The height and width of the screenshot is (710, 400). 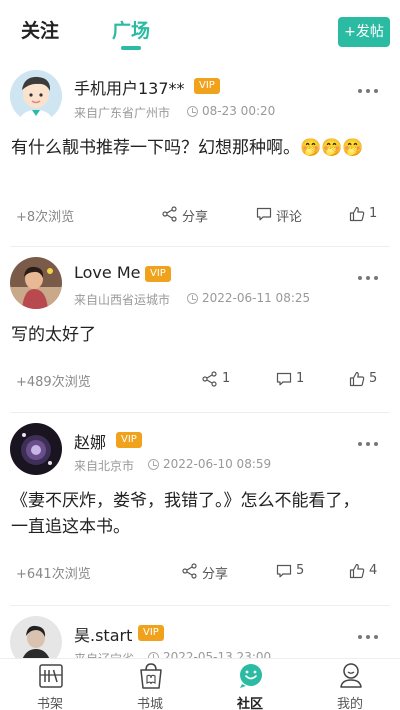 I want to click on tab-square: 广场, so click(x=131, y=29).